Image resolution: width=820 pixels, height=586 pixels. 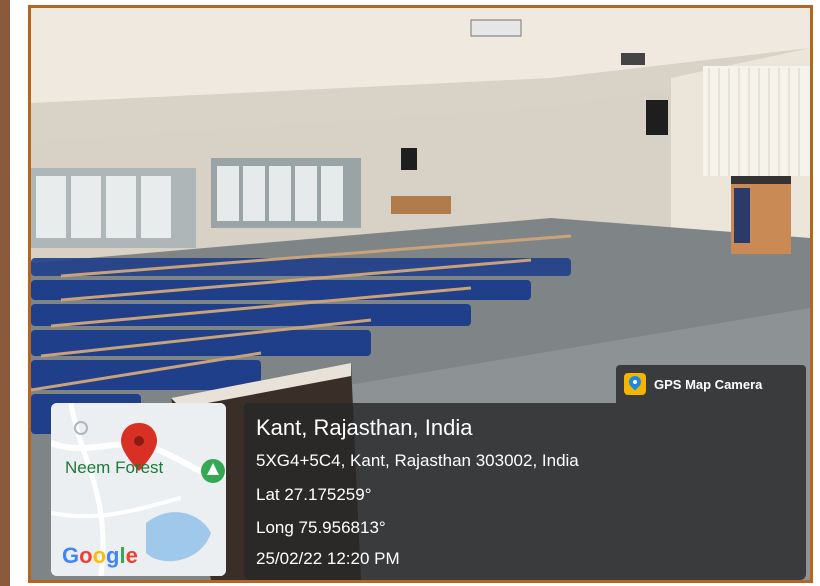 I want to click on latitude-text: Lat 27.175259°, so click(x=314, y=494).